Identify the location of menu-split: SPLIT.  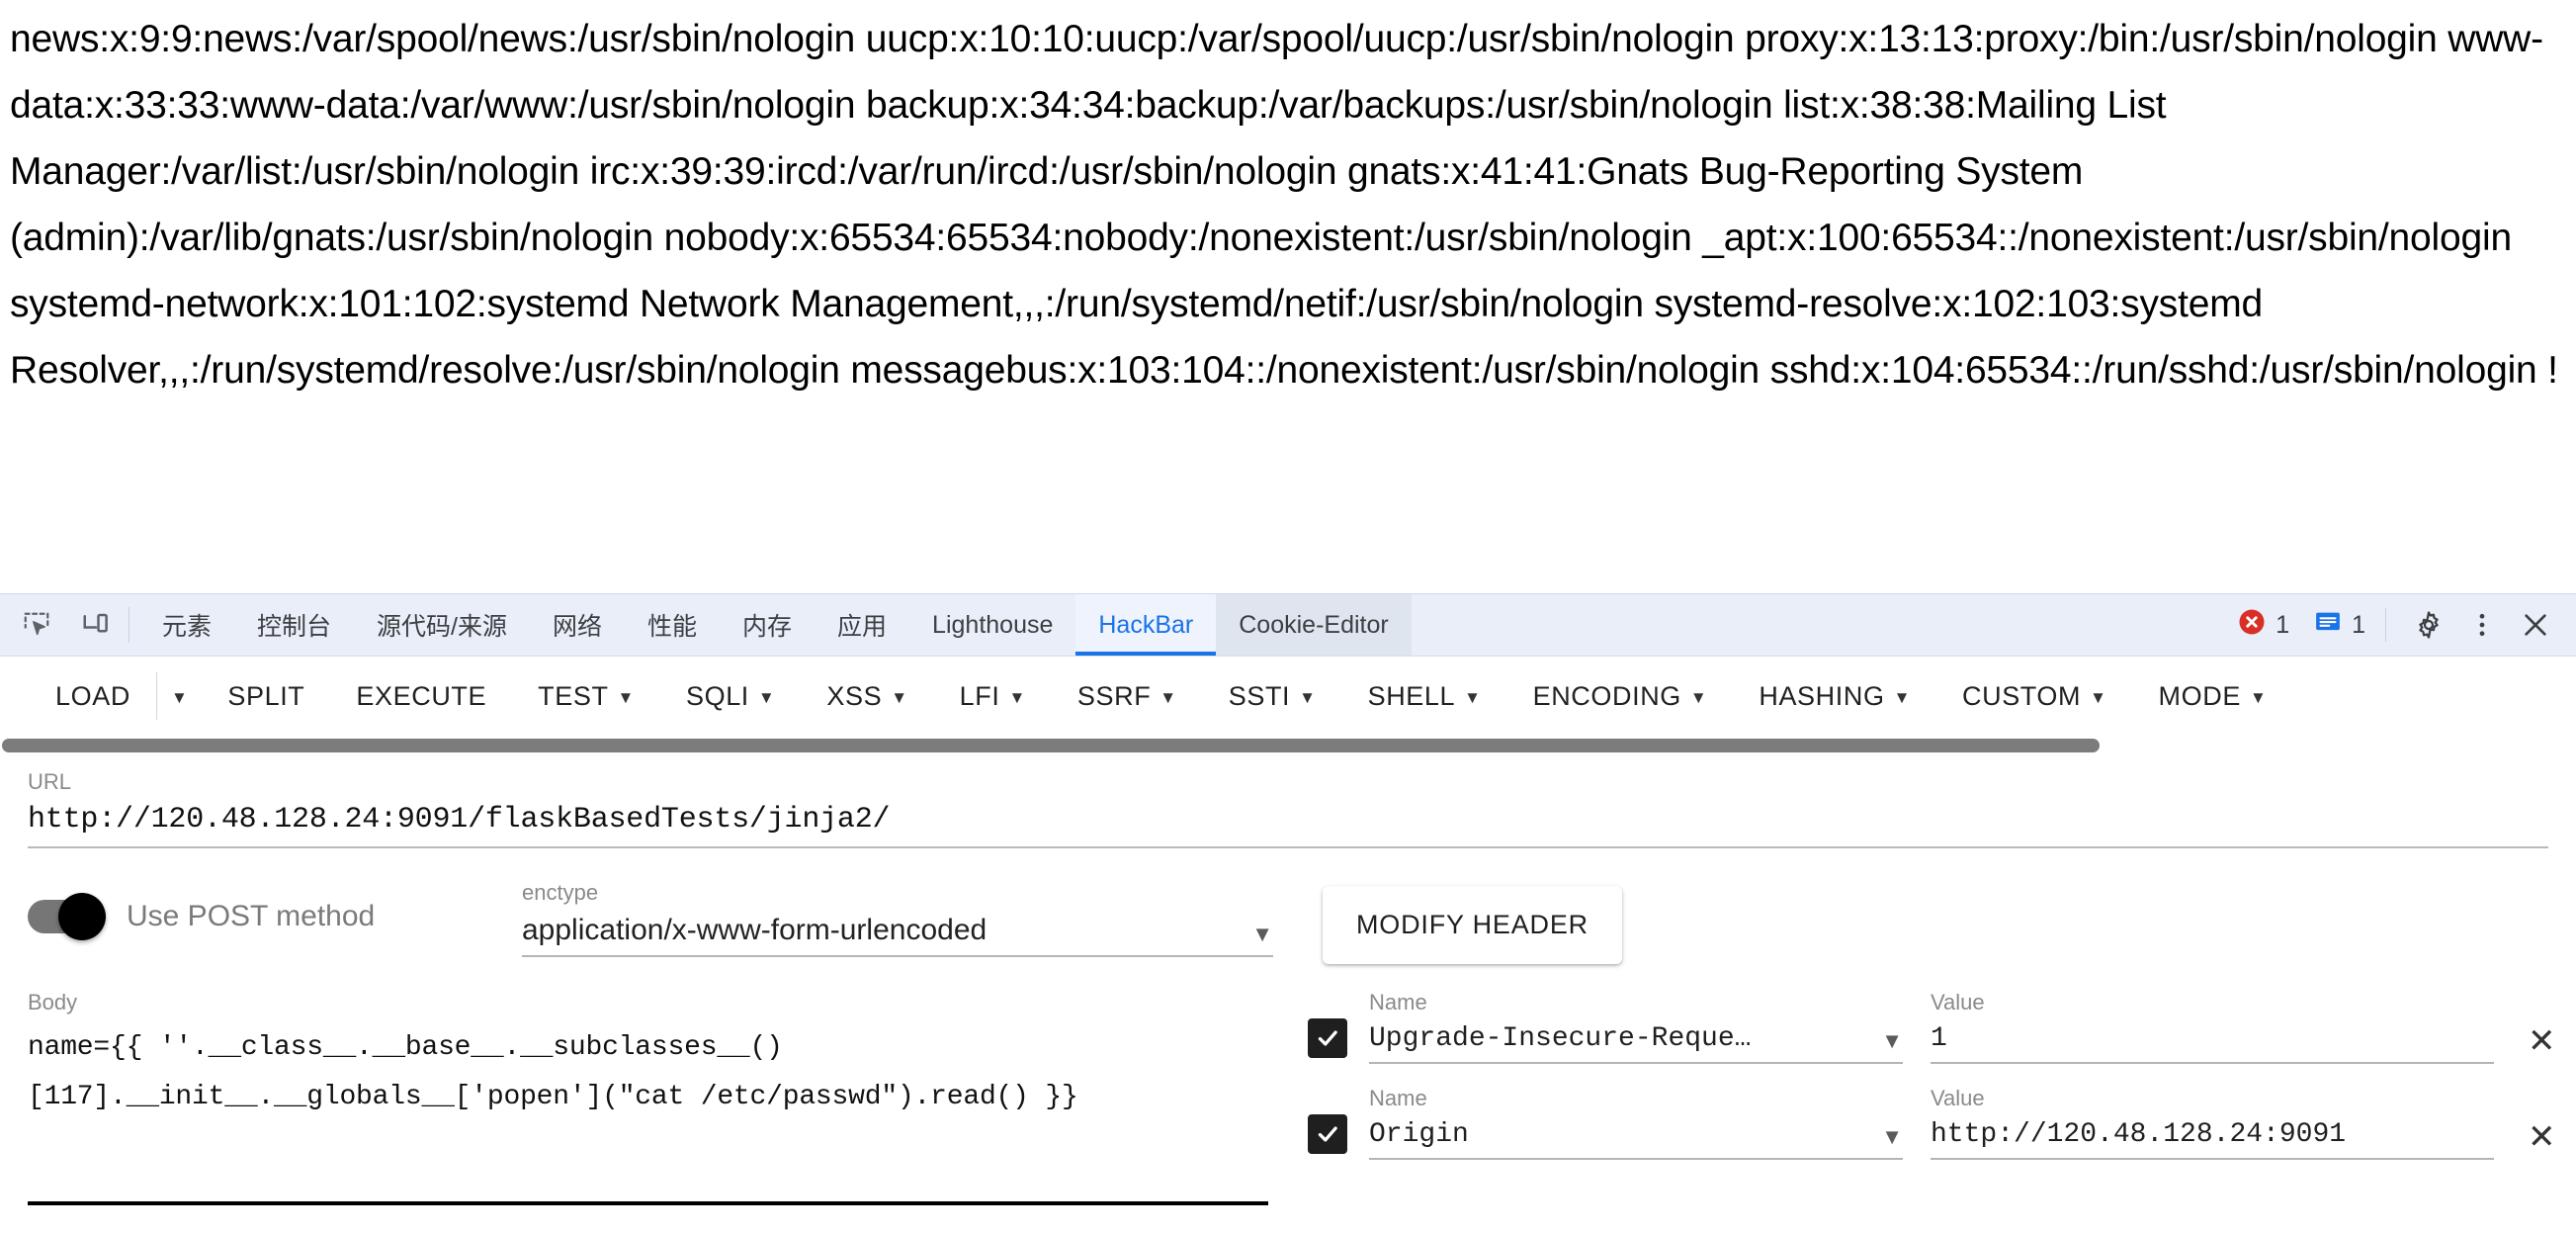
(266, 696).